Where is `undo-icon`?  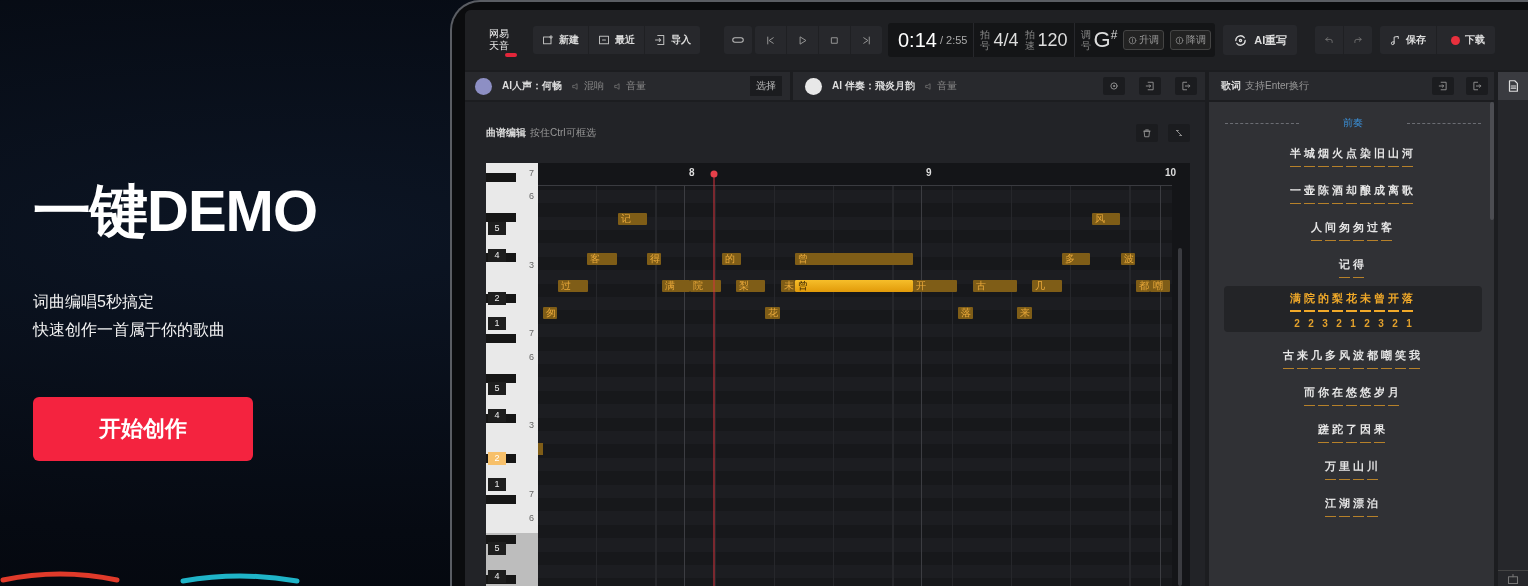 undo-icon is located at coordinates (1329, 40).